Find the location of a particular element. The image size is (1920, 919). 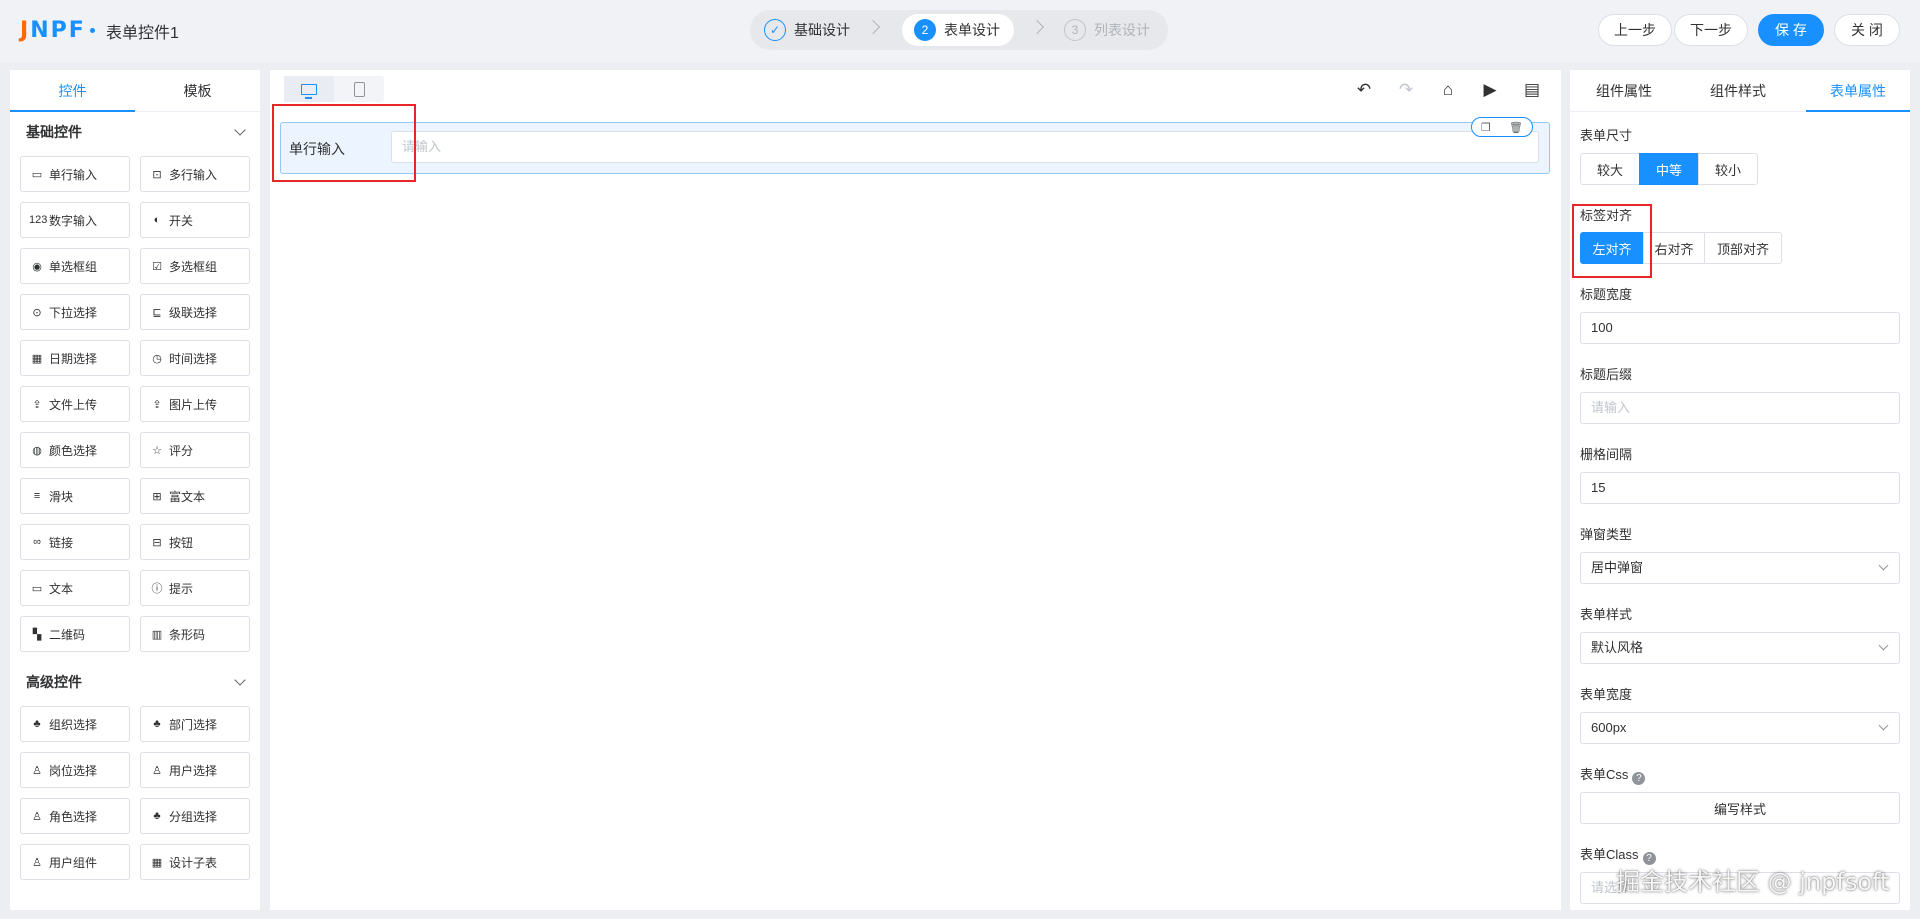

undo-icon: ↶ is located at coordinates (1364, 90).